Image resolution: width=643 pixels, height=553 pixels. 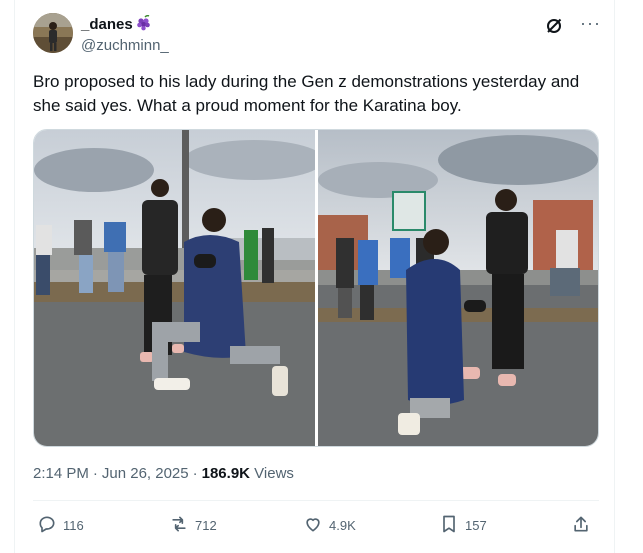 I want to click on bookmark-icon, so click(x=449, y=525).